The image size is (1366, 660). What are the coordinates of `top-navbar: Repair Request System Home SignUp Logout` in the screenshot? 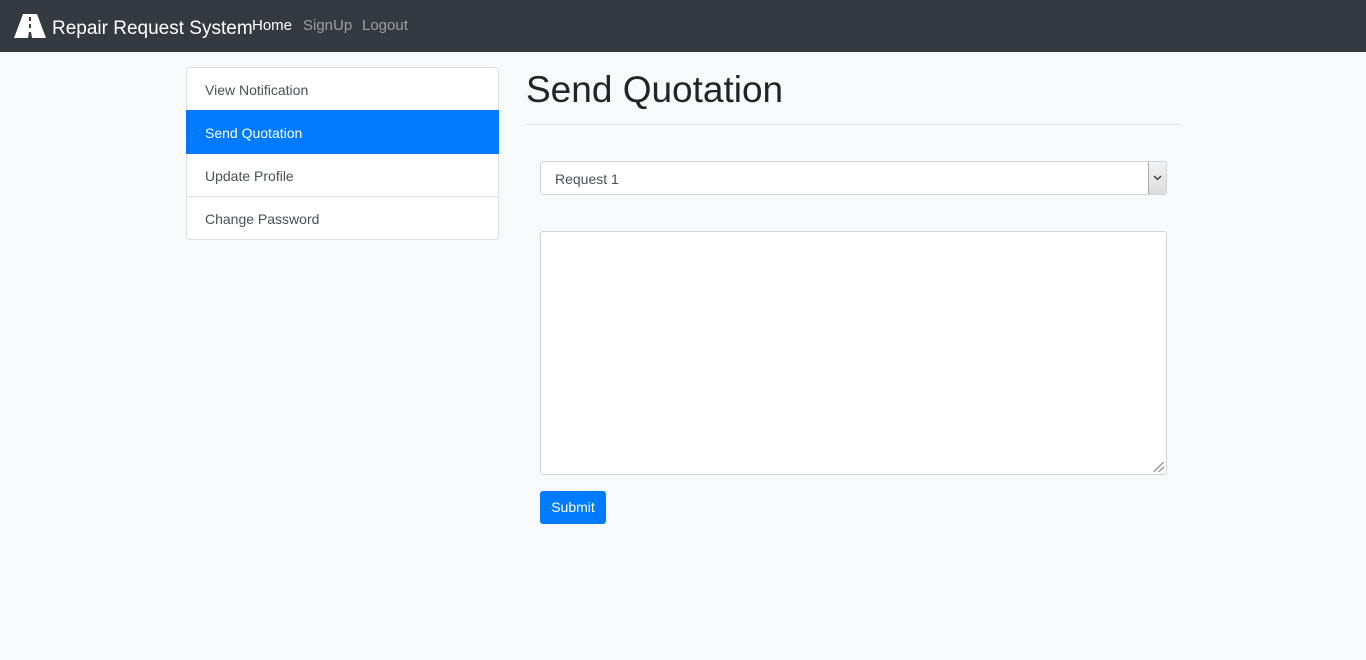 It's located at (683, 26).